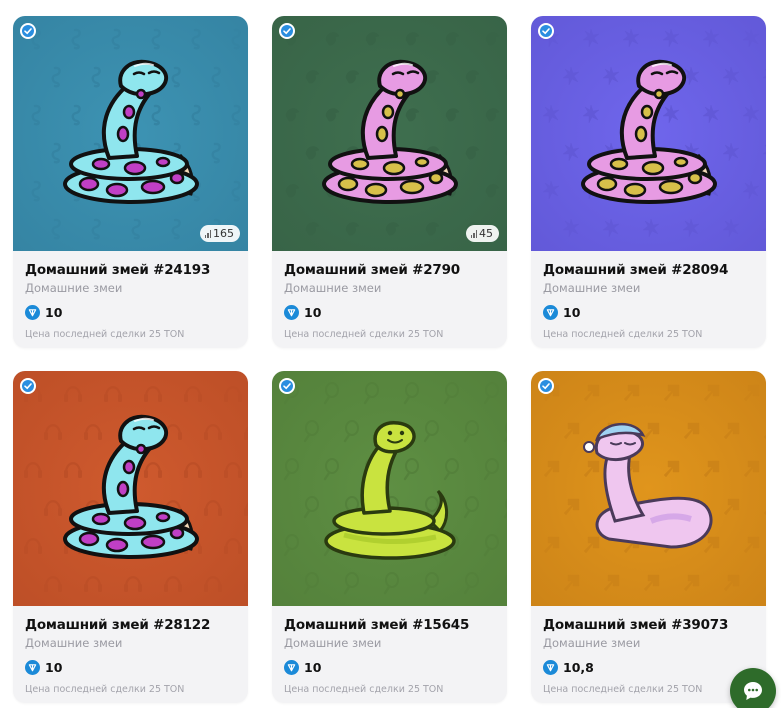 The image size is (781, 708). What do you see at coordinates (648, 270) in the screenshot?
I see `nft-title: Домашний змей #28094` at bounding box center [648, 270].